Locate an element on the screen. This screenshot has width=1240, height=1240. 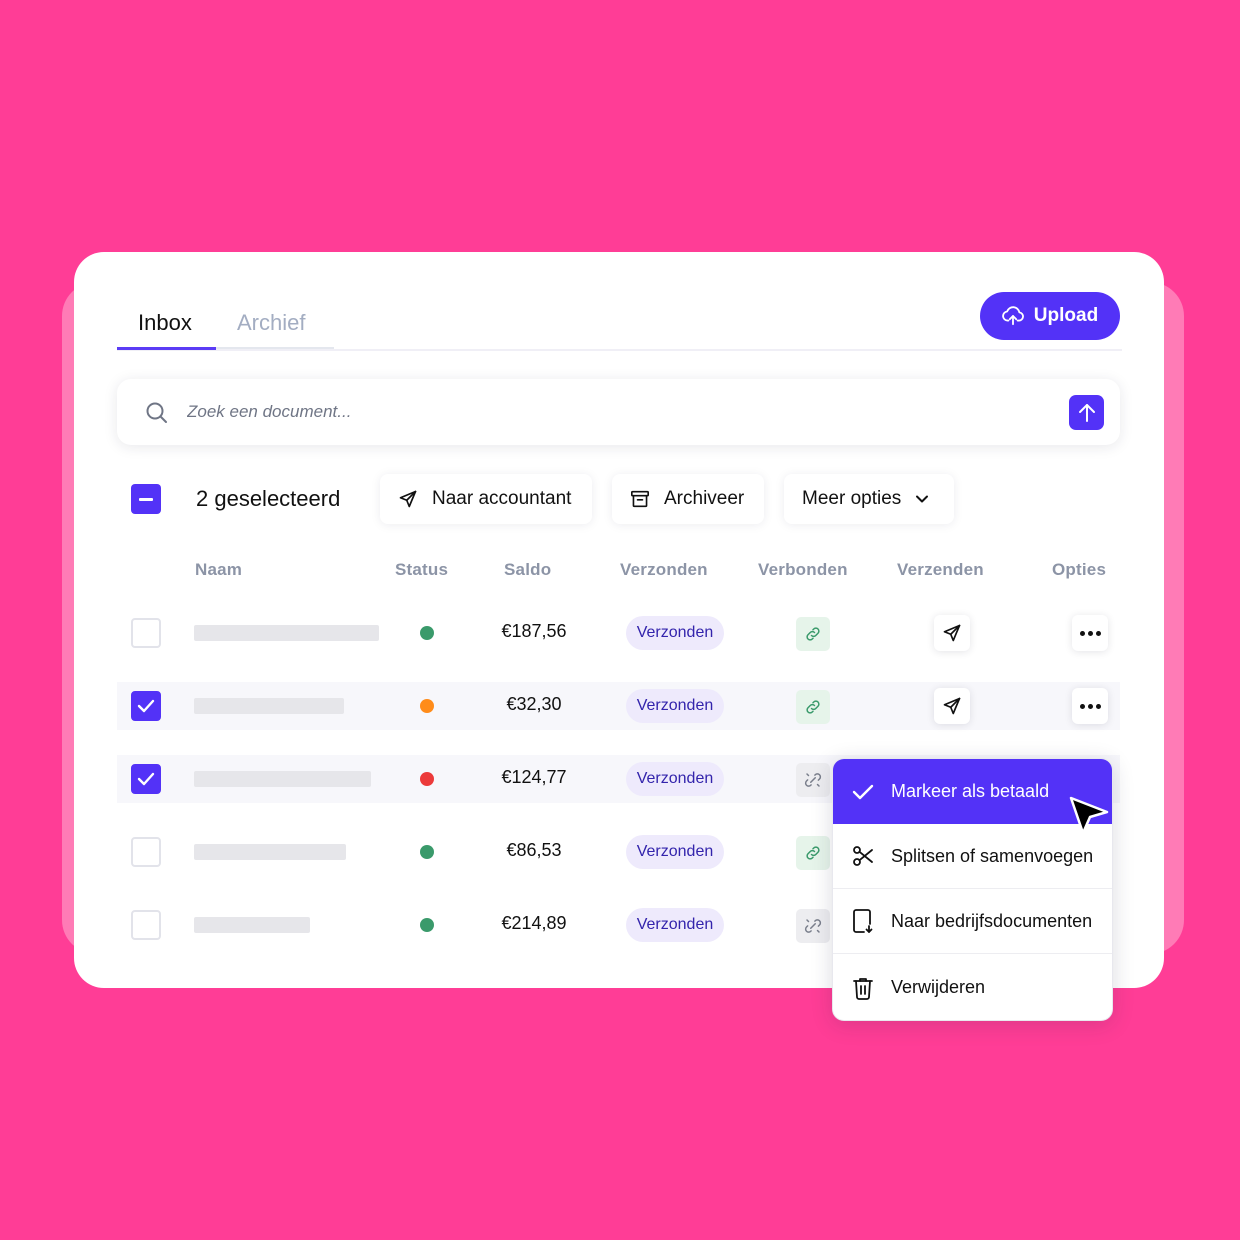
search-bar is located at coordinates (618, 412).